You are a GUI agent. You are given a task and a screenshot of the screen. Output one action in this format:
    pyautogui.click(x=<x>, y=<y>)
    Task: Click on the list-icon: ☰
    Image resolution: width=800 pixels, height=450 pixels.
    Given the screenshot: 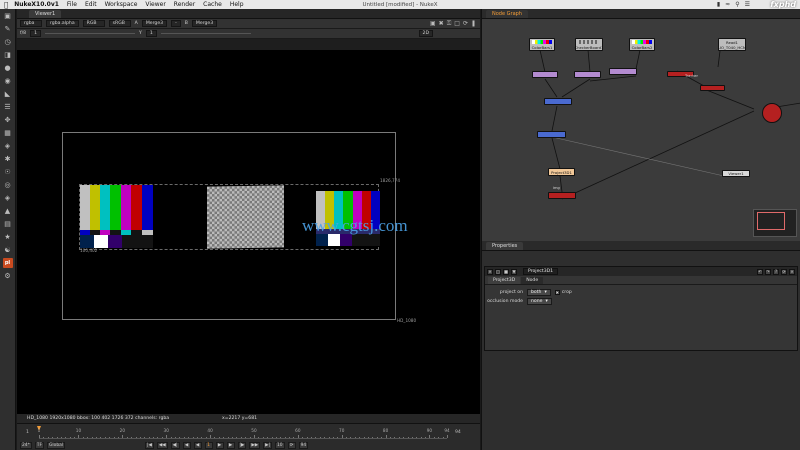 What is the action you would take?
    pyautogui.click(x=747, y=4)
    